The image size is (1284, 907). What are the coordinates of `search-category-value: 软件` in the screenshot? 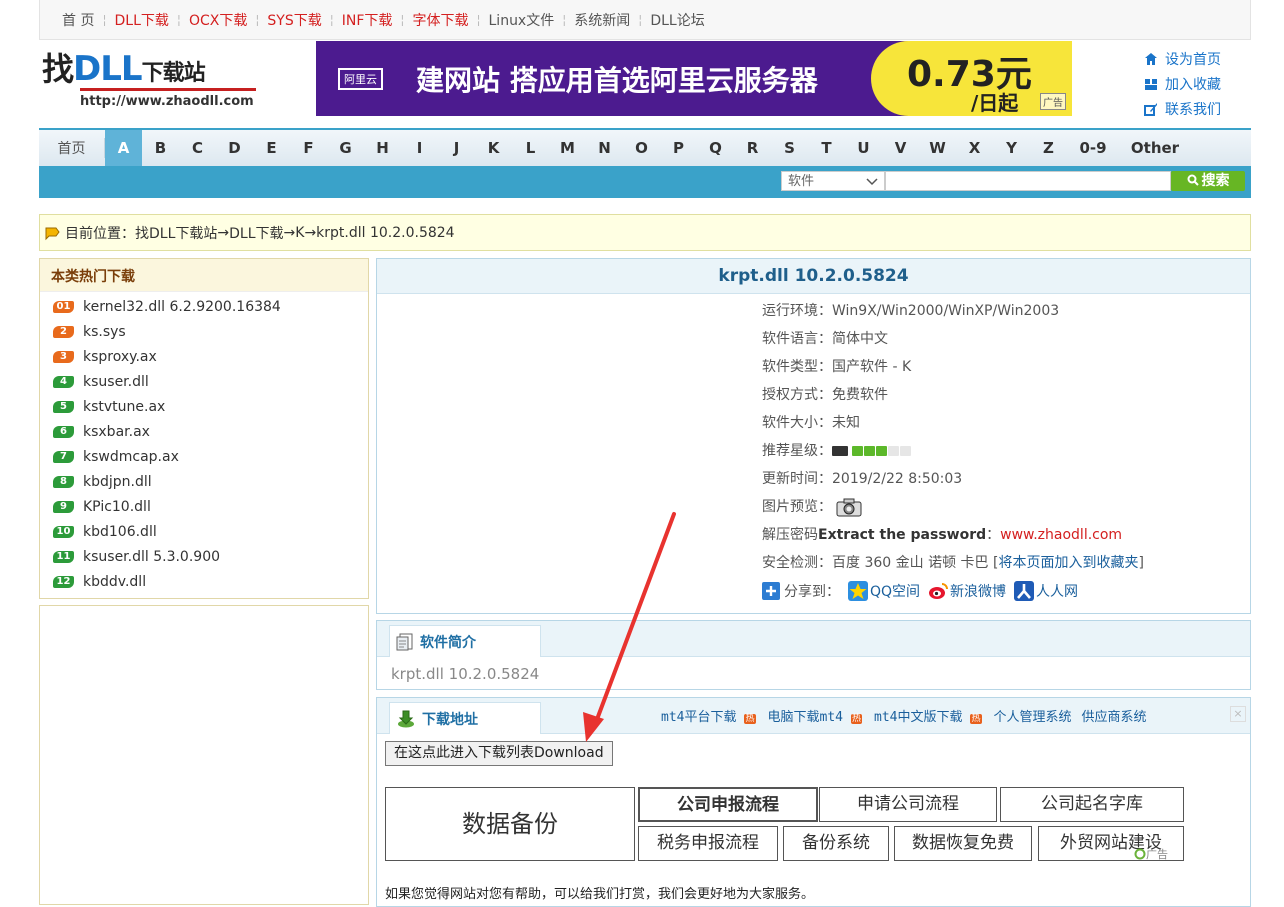 It's located at (801, 181).